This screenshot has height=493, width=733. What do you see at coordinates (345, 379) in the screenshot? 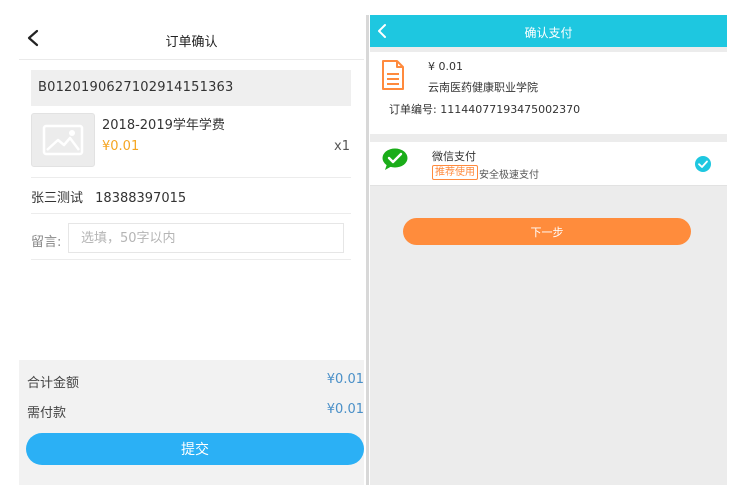
I see `total-amount-value: ¥0.01` at bounding box center [345, 379].